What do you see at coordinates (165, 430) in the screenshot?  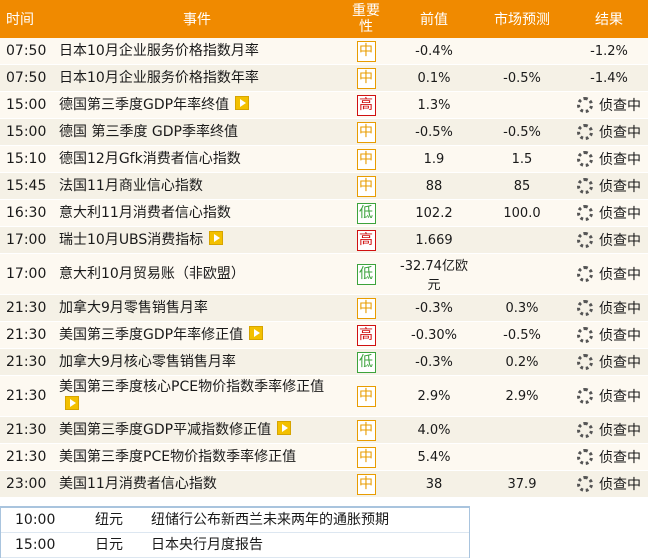 I see `event-name: 美国第三季度GDP平减指数修正值` at bounding box center [165, 430].